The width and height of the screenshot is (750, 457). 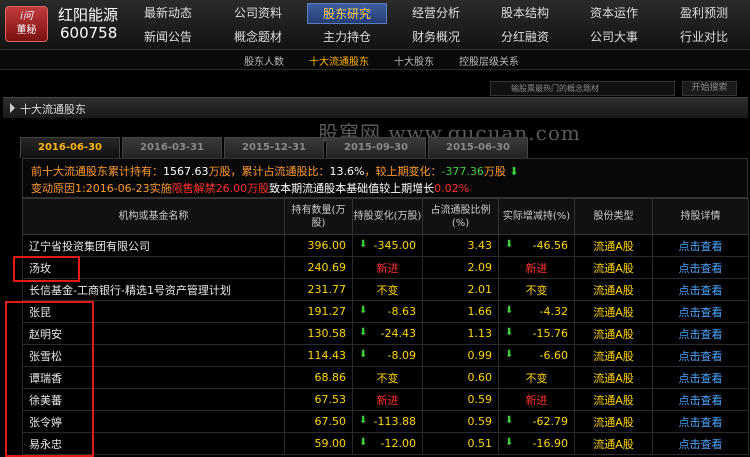 I want to click on nav-col-2: 公司资料 概念题材, so click(x=258, y=25).